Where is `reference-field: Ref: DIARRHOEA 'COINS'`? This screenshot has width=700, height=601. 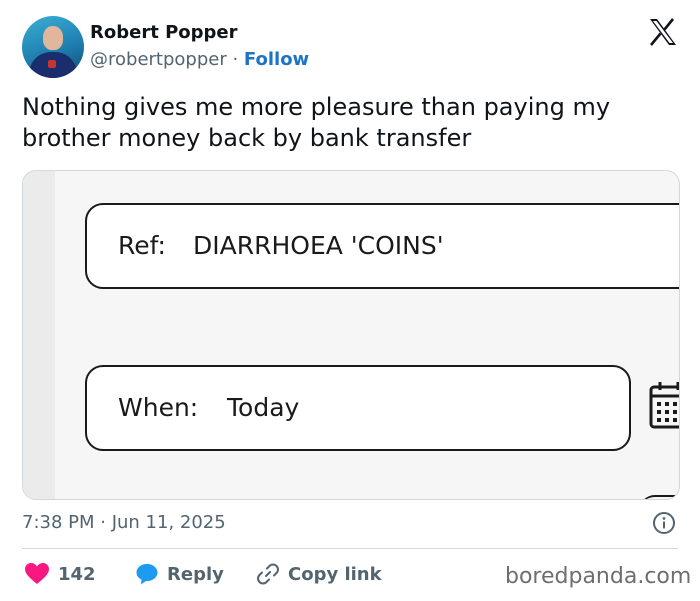 reference-field: Ref: DIARRHOEA 'COINS' is located at coordinates (382, 246).